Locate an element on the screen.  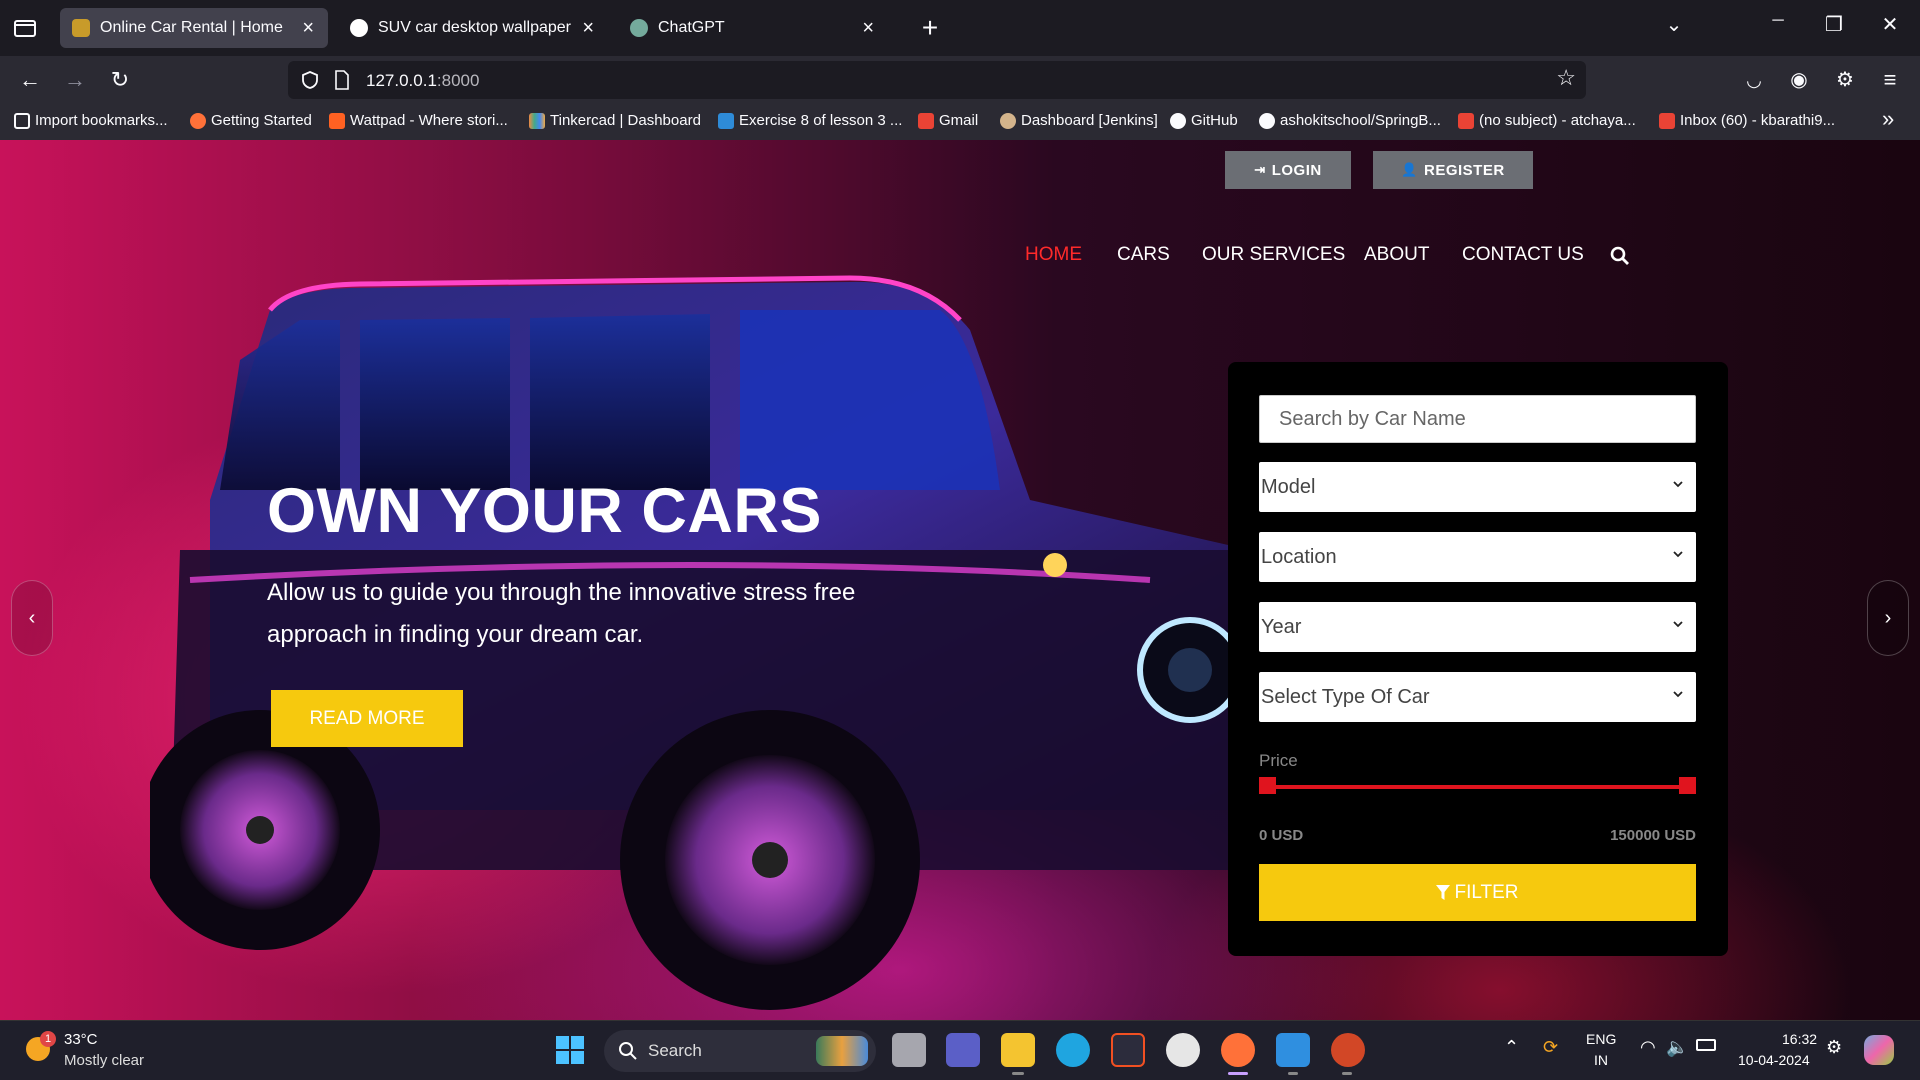
bookmark-label: Tinkercad | Dashboard is located at coordinates (625, 120).